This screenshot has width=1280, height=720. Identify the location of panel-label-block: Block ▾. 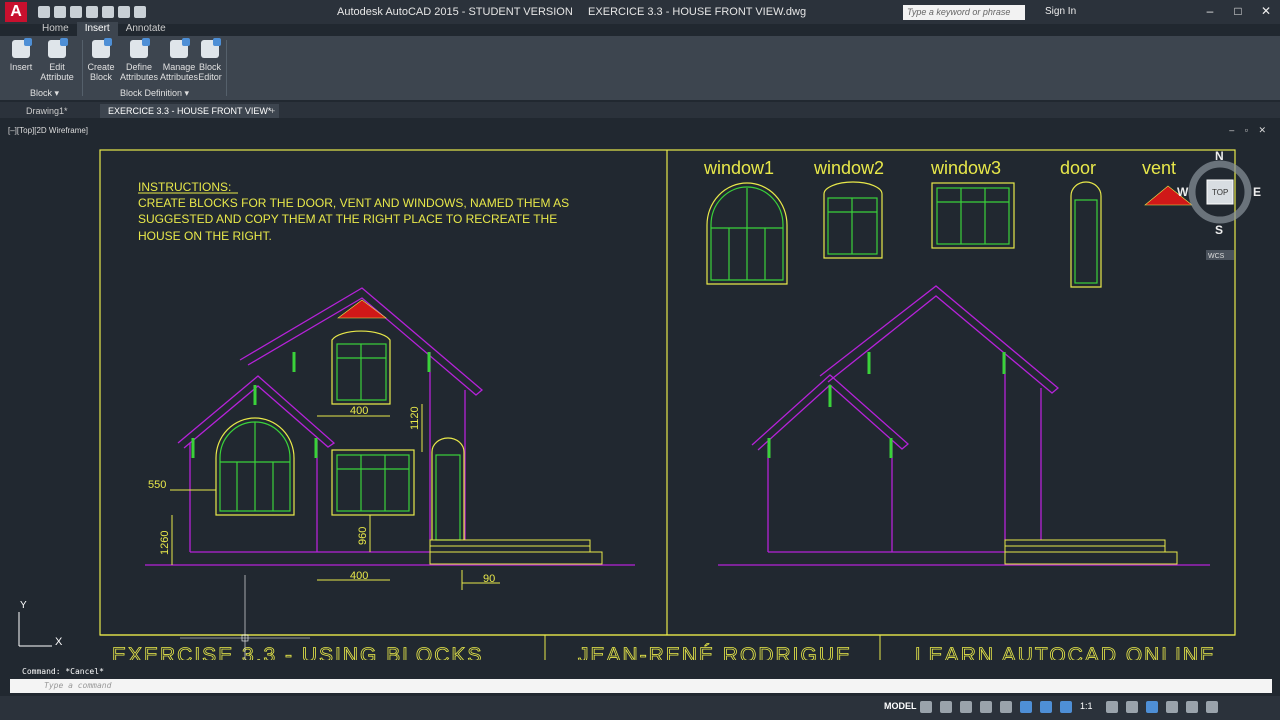
(44, 93).